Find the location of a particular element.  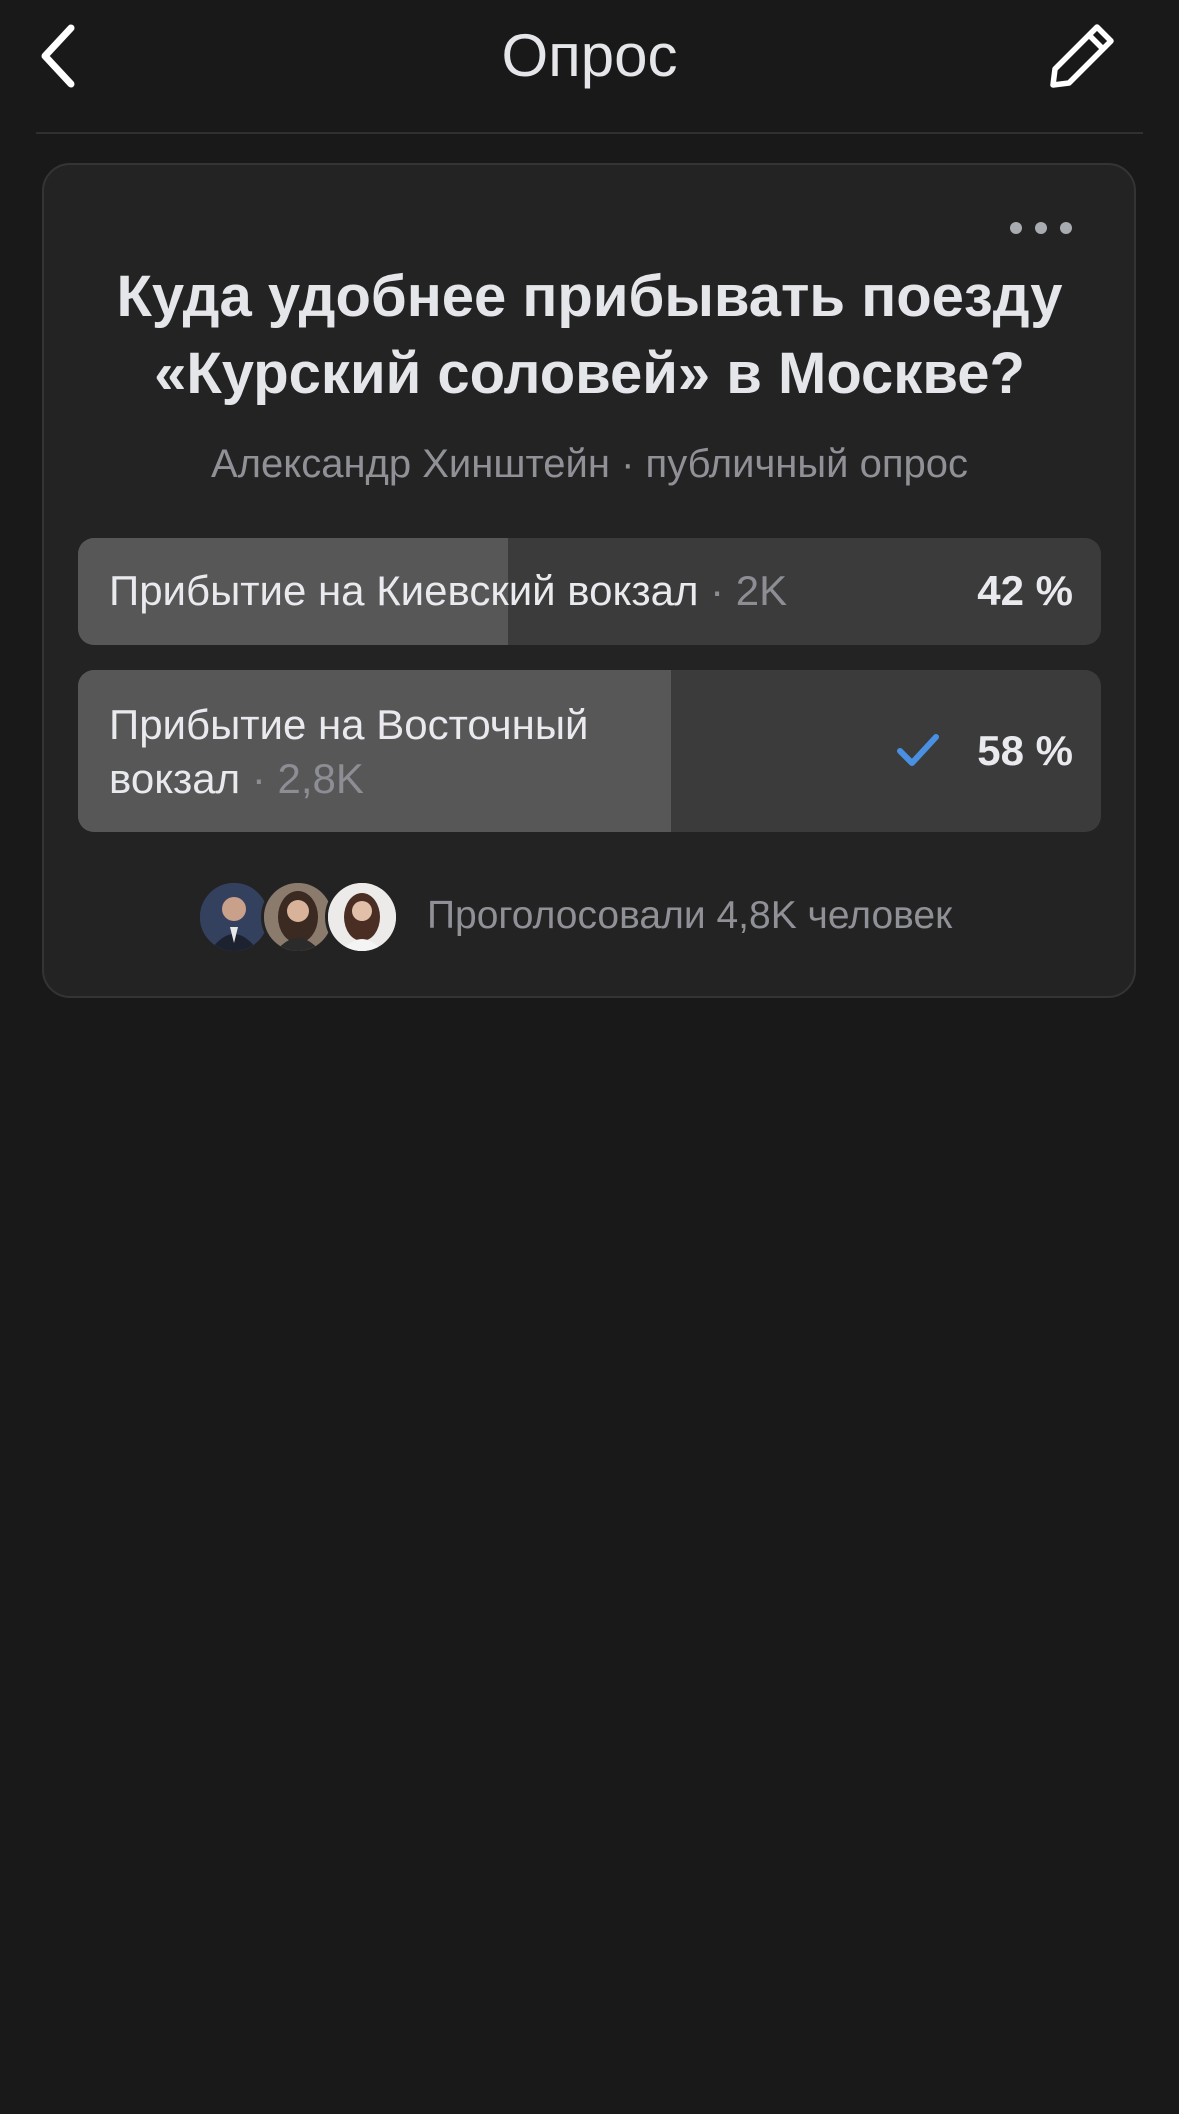

header-divider is located at coordinates (589, 133).